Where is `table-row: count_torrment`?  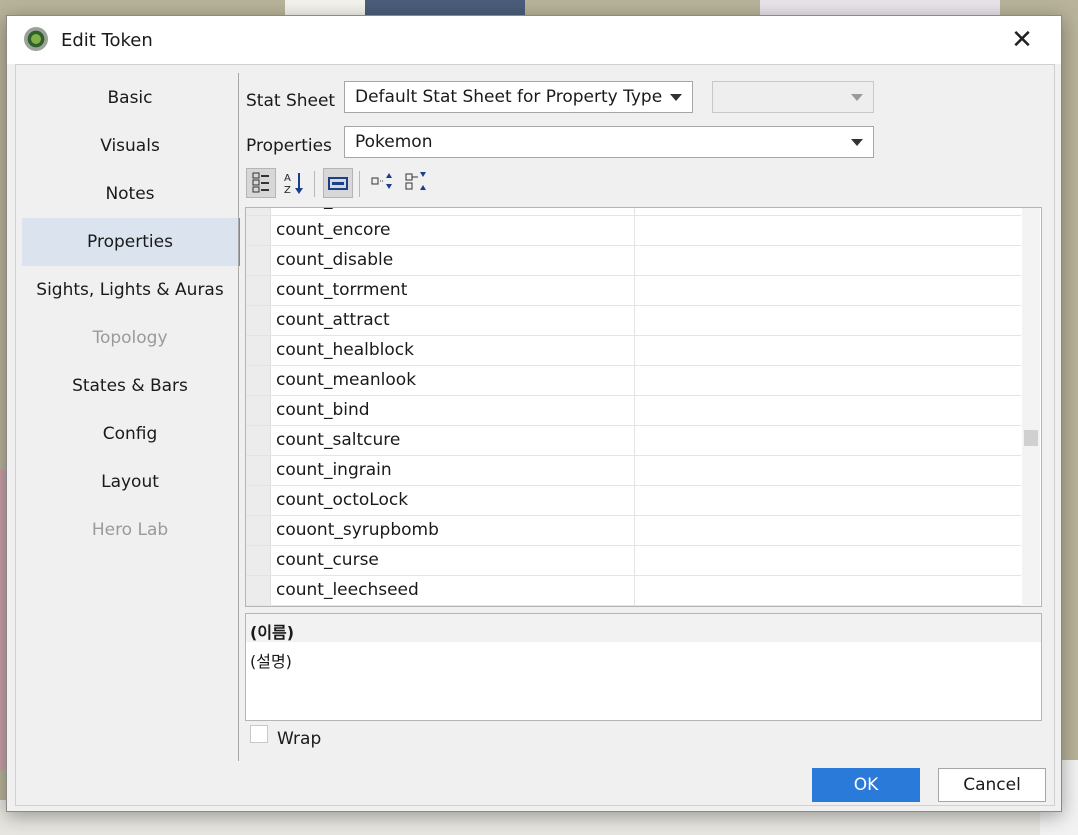 table-row: count_torrment is located at coordinates (633, 291).